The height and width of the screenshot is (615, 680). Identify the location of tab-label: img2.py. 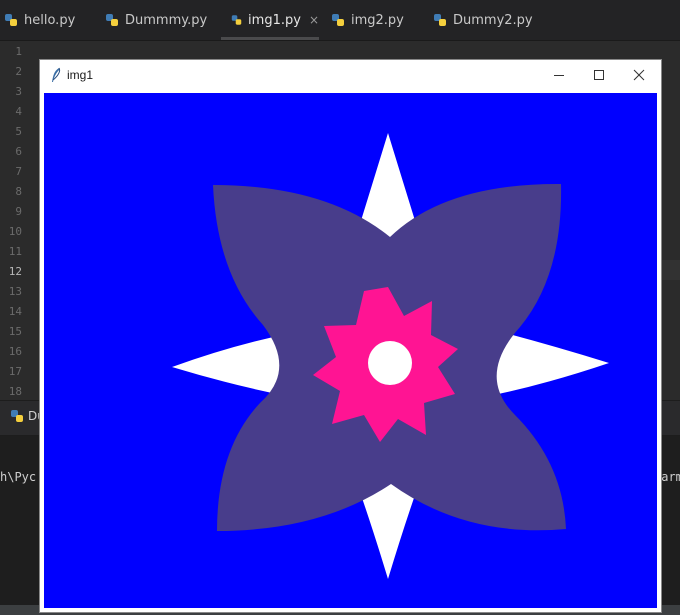
(377, 20).